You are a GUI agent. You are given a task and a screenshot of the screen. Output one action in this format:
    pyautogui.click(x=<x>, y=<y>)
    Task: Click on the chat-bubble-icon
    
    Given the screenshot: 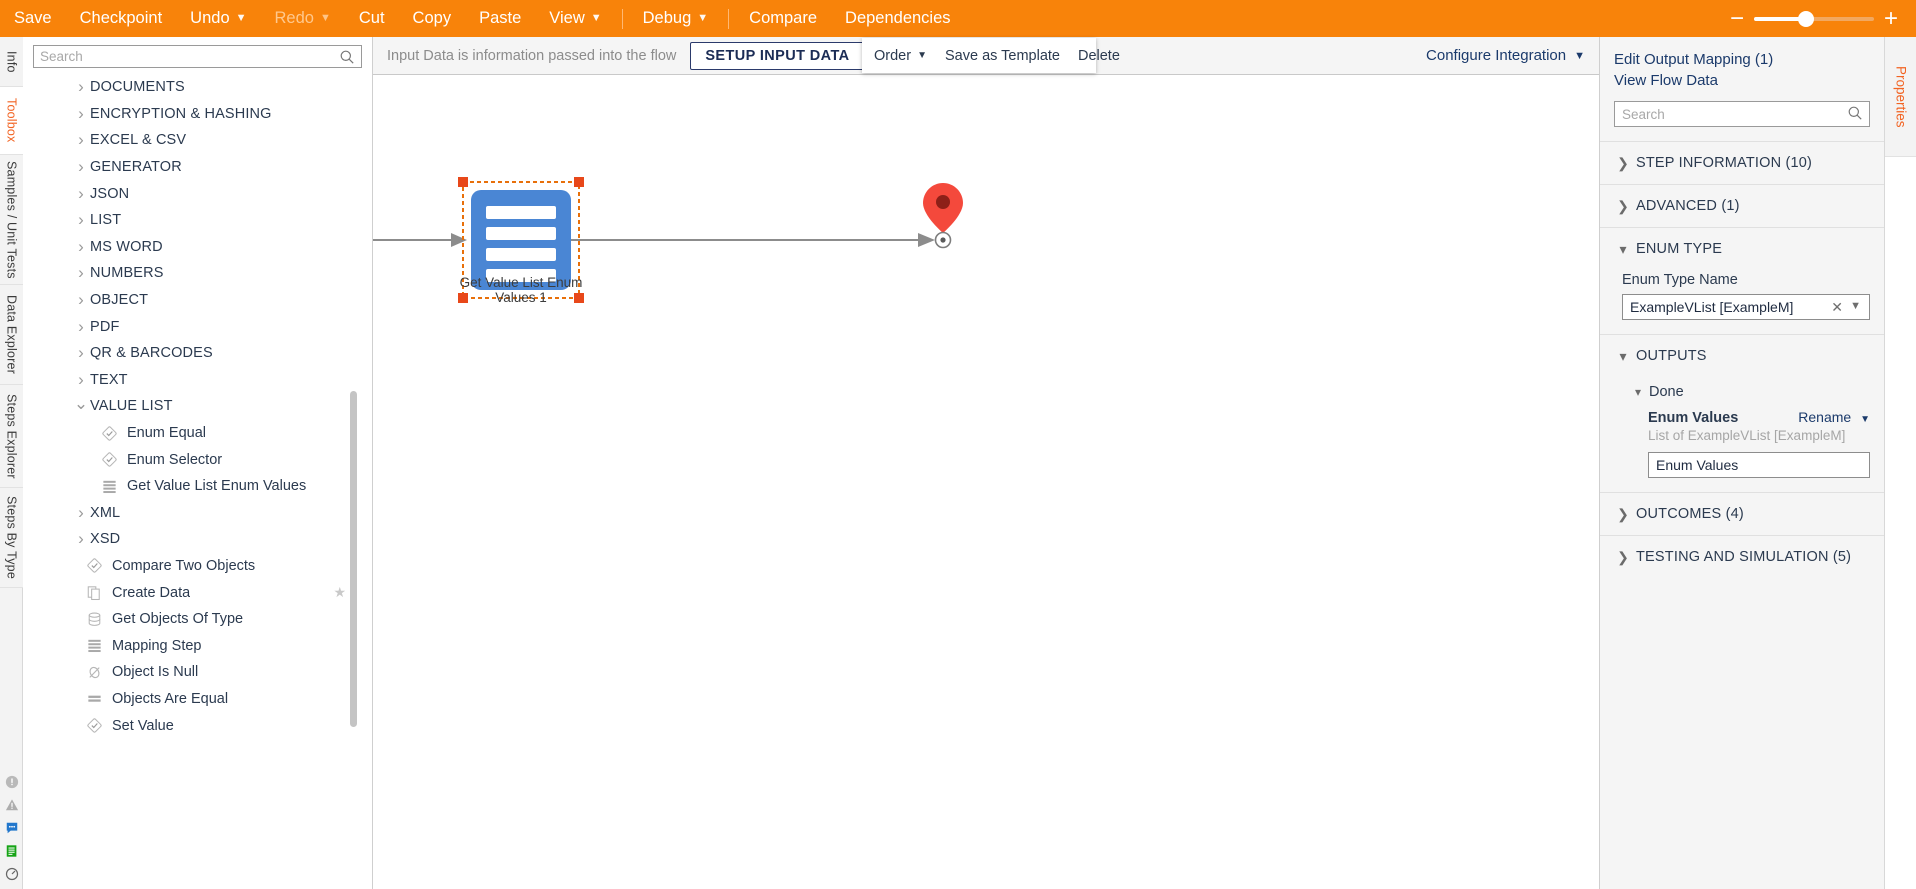 What is the action you would take?
    pyautogui.click(x=11, y=827)
    